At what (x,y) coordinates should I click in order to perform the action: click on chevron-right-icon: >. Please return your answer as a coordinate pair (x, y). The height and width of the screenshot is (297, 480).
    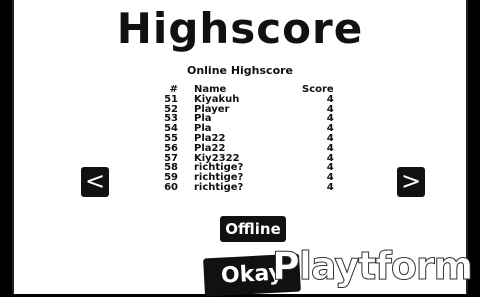
    Looking at the image, I should click on (411, 181).